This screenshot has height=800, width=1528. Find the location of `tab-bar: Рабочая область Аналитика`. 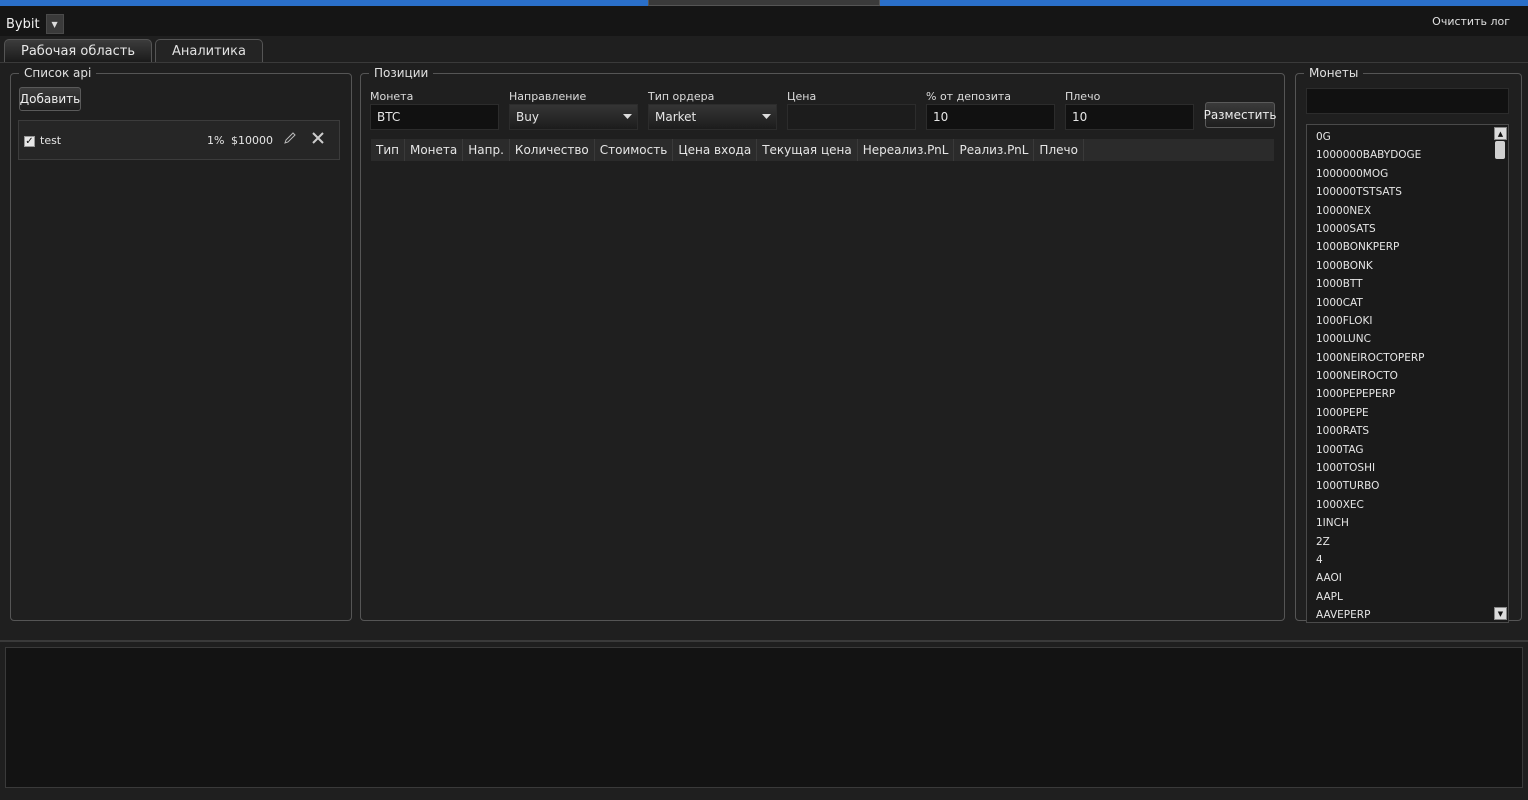

tab-bar: Рабочая область Аналитика is located at coordinates (133, 51).